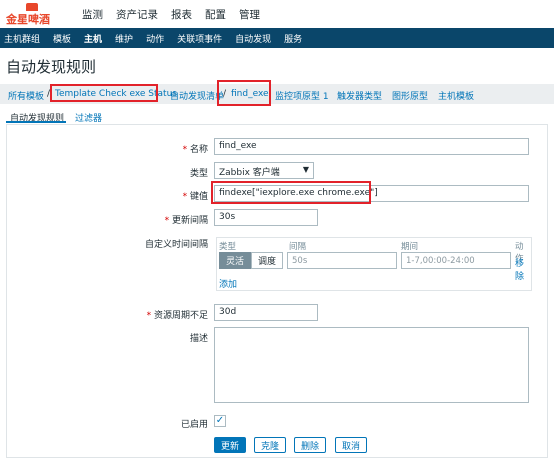  What do you see at coordinates (92, 14) in the screenshot?
I see `top-menu-monitoring: 监测` at bounding box center [92, 14].